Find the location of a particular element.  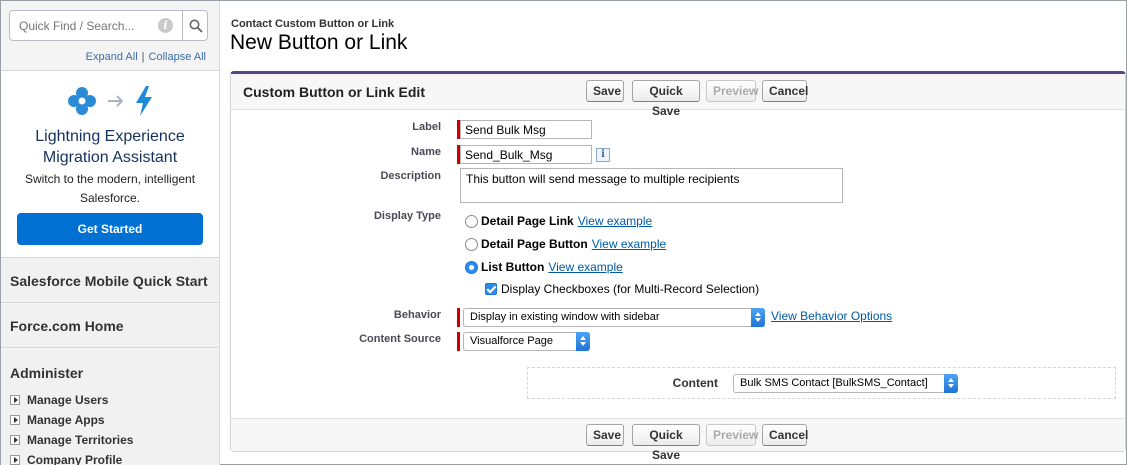

search-icon is located at coordinates (196, 26).